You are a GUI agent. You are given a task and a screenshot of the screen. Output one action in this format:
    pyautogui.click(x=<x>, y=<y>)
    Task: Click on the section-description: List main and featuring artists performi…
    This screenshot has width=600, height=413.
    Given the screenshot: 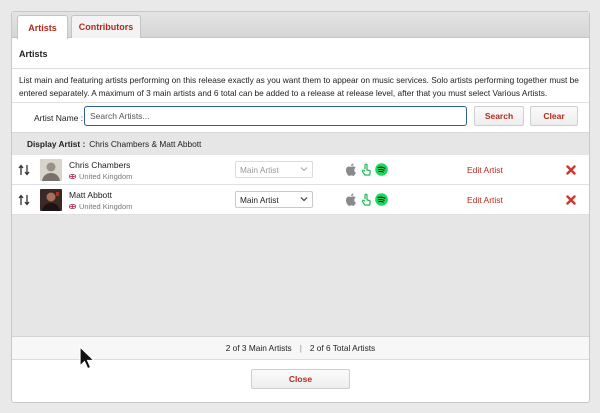 What is the action you would take?
    pyautogui.click(x=299, y=86)
    